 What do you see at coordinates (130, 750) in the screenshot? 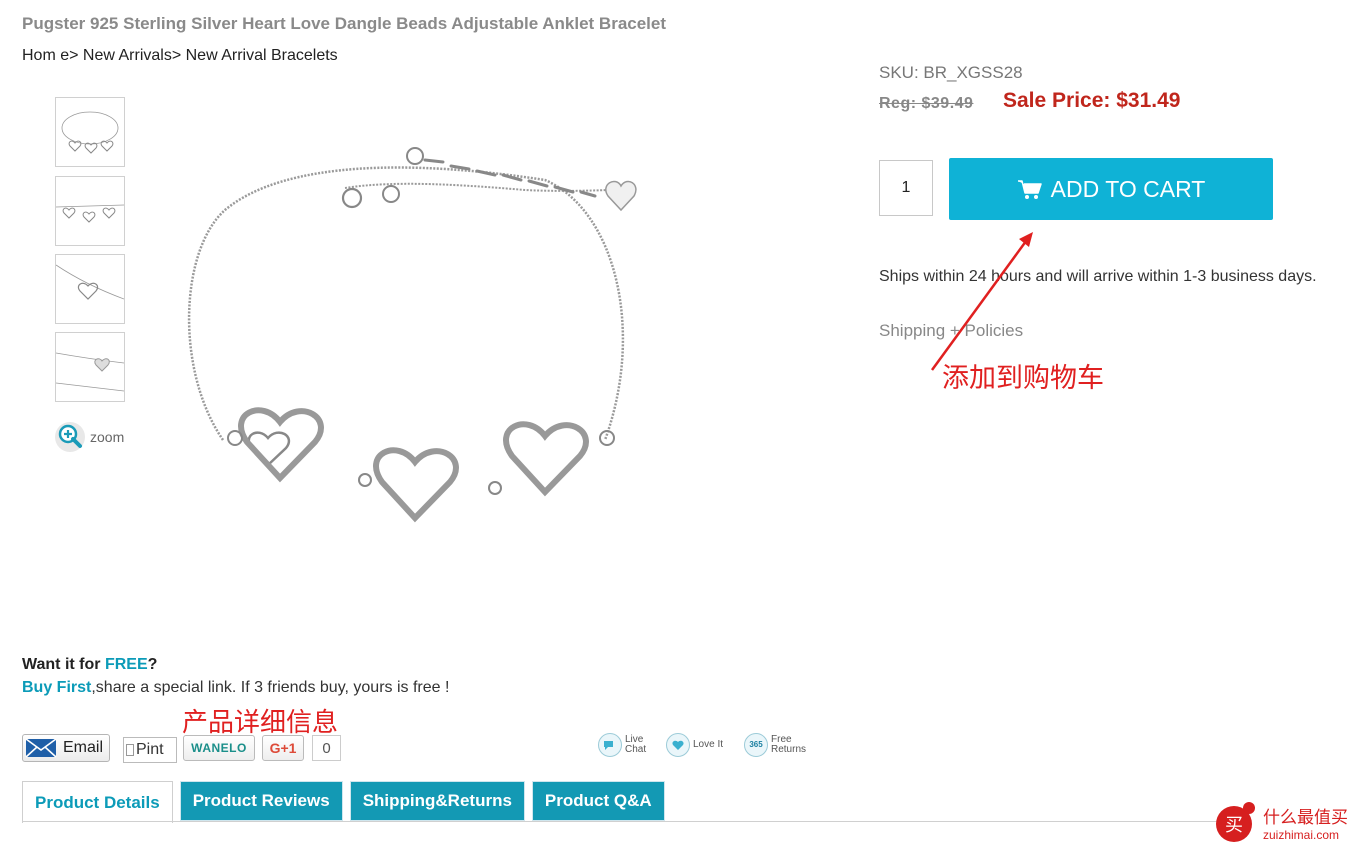
I see `broken-image-icon` at bounding box center [130, 750].